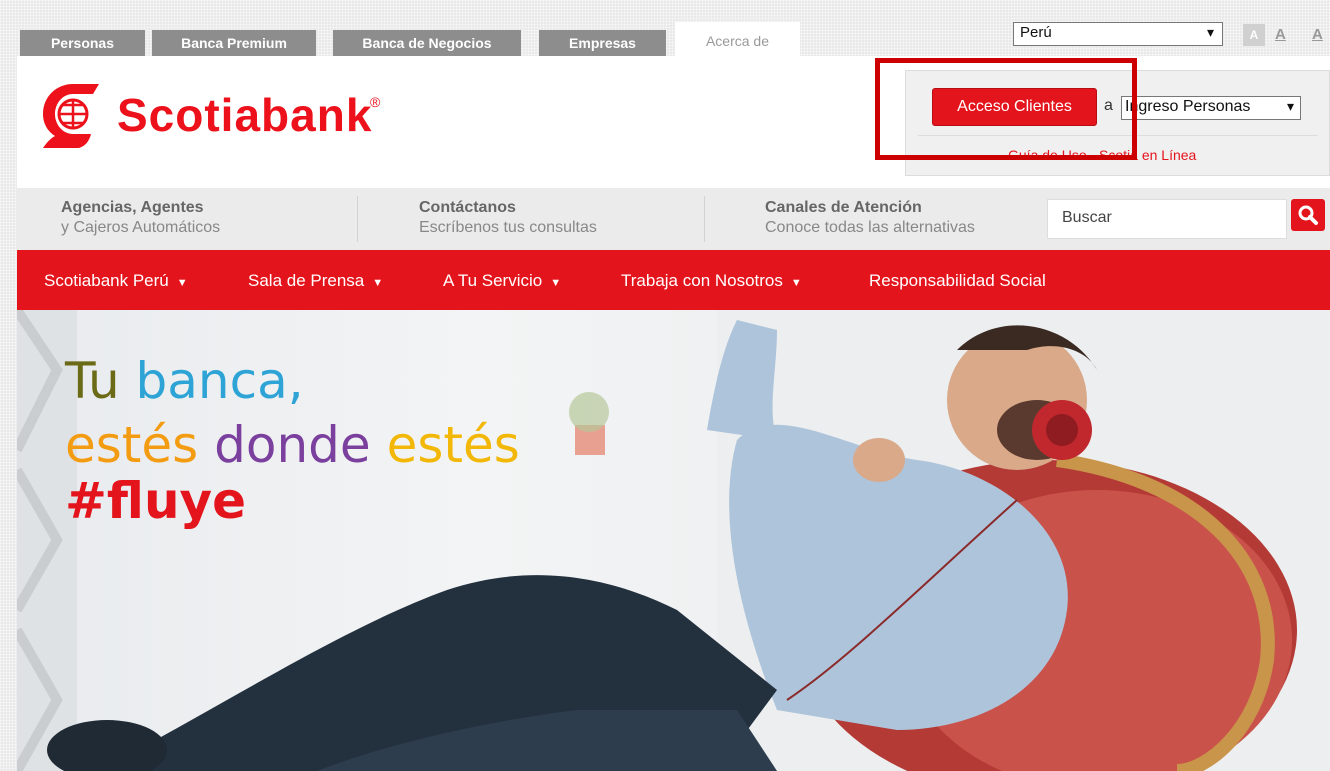 Image resolution: width=1330 pixels, height=771 pixels. What do you see at coordinates (427, 43) in the screenshot?
I see `tab-banca-de-negocios: Banca de Negocios` at bounding box center [427, 43].